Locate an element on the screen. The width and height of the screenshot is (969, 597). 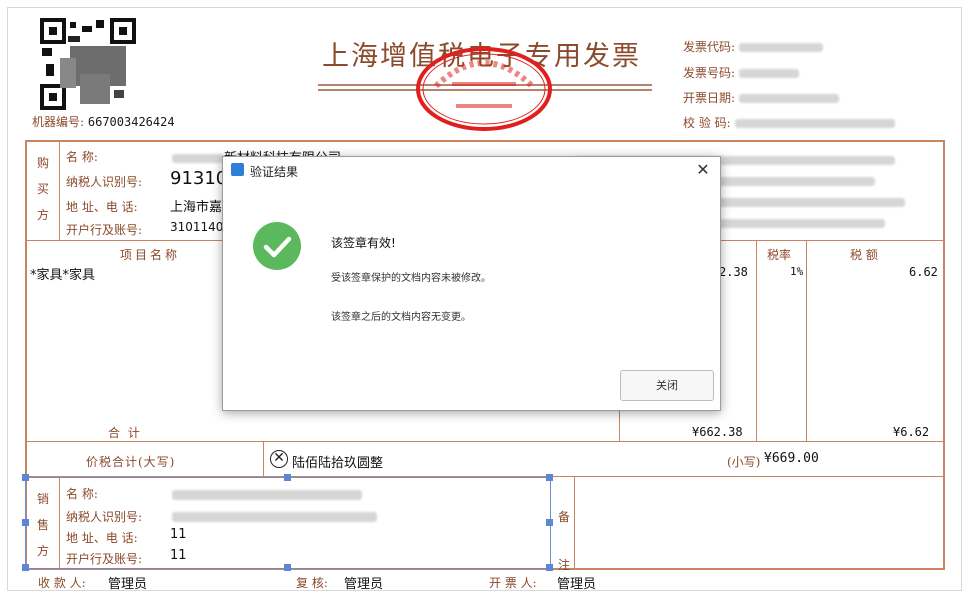
invoice-number-redacted is located at coordinates (768, 73).